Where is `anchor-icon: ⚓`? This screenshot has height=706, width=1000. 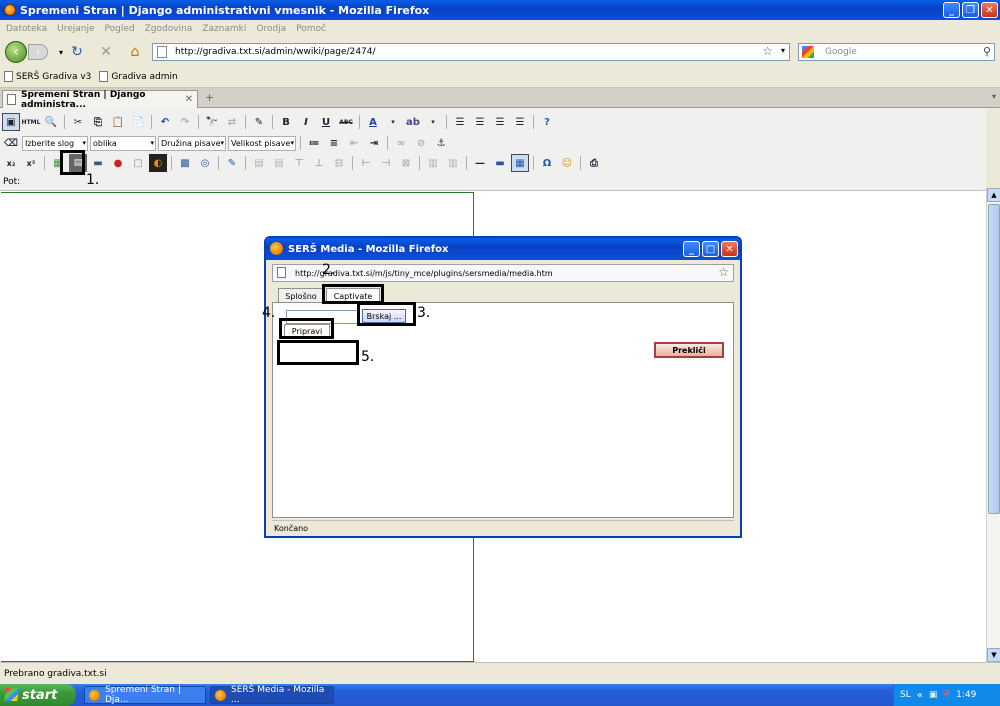
anchor-icon: ⚓ is located at coordinates (441, 143).